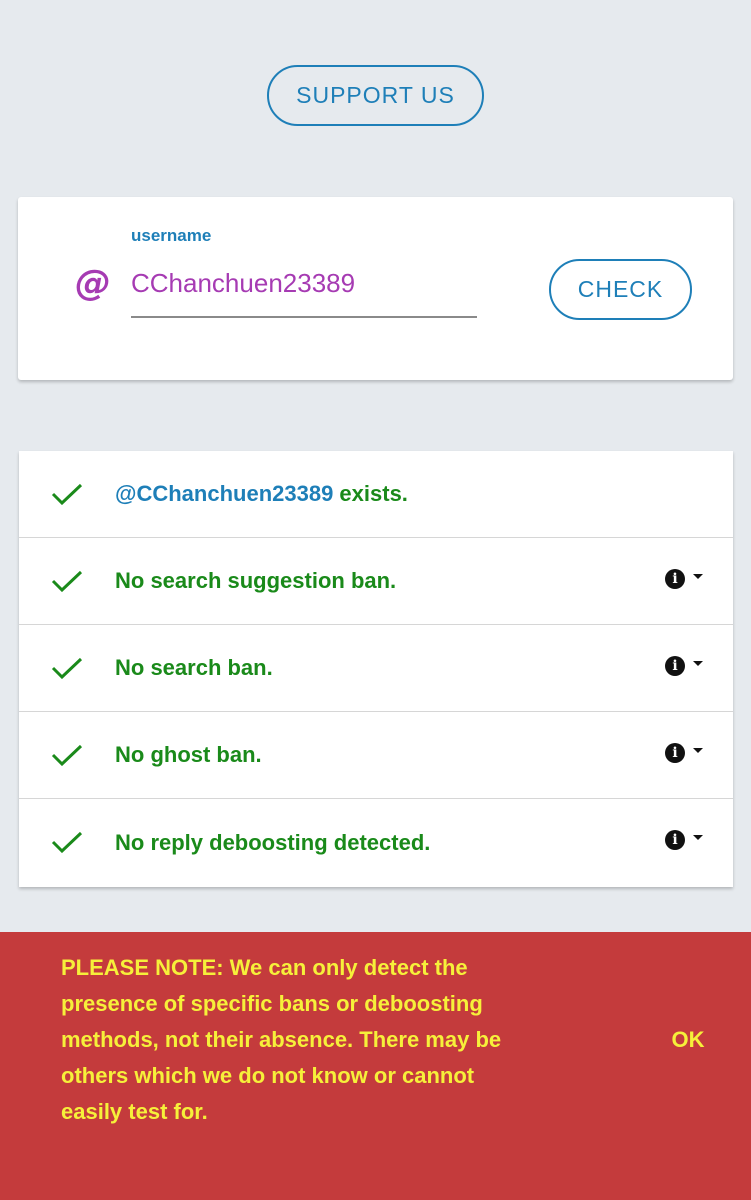 This screenshot has height=1200, width=751. Describe the element at coordinates (688, 1040) in the screenshot. I see `ok-button: OK` at that location.